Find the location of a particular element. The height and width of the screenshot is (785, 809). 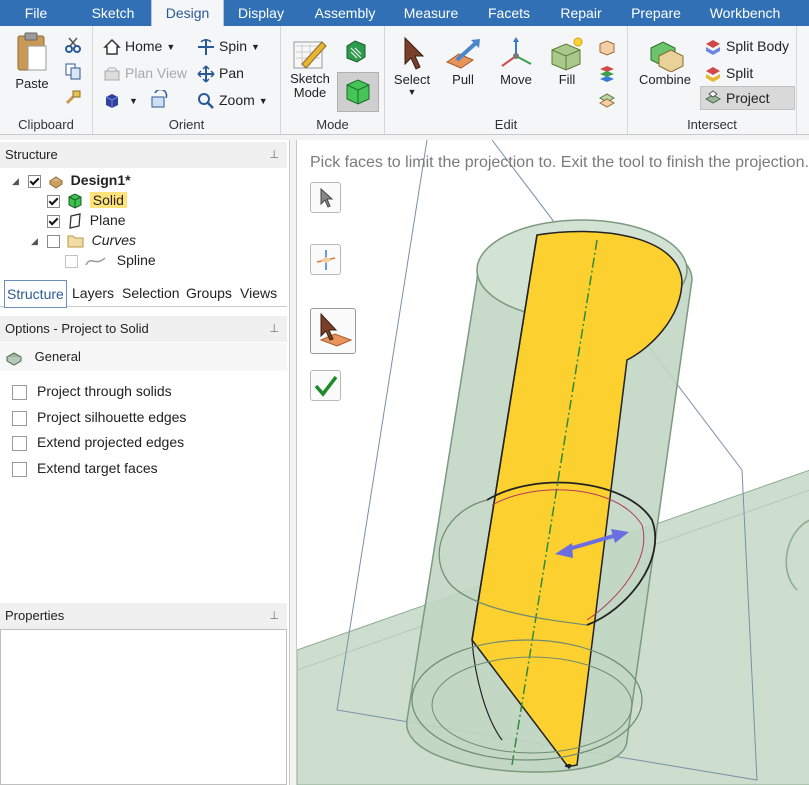

clipboard-icon is located at coordinates (32, 51).